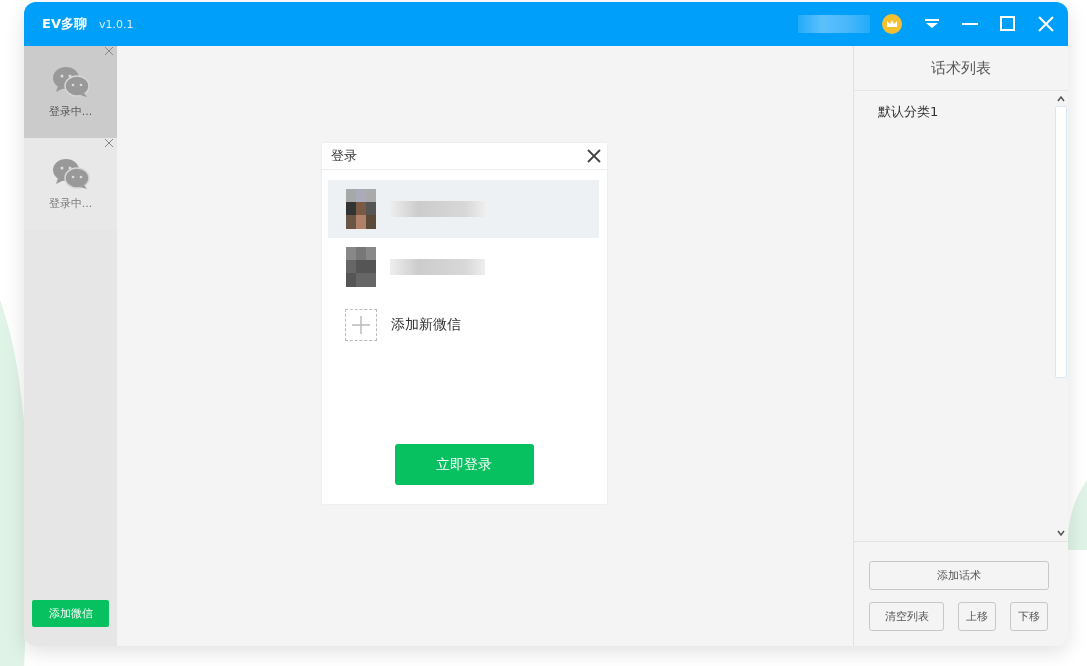 The height and width of the screenshot is (666, 1087). Describe the element at coordinates (961, 68) in the screenshot. I see `panel-title: 话术列表` at that location.